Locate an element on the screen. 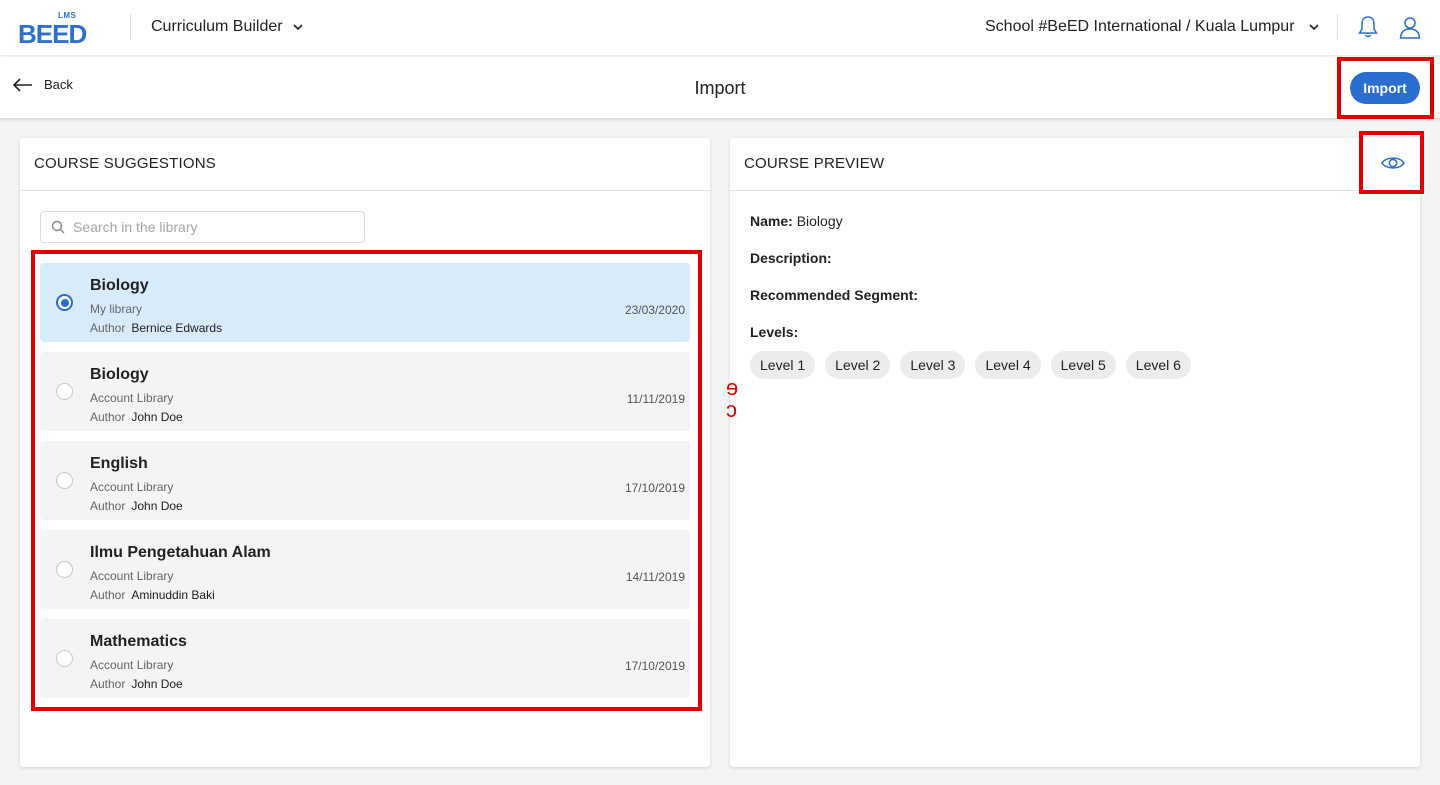 The image size is (1440, 785). import-button: Import is located at coordinates (1385, 88).